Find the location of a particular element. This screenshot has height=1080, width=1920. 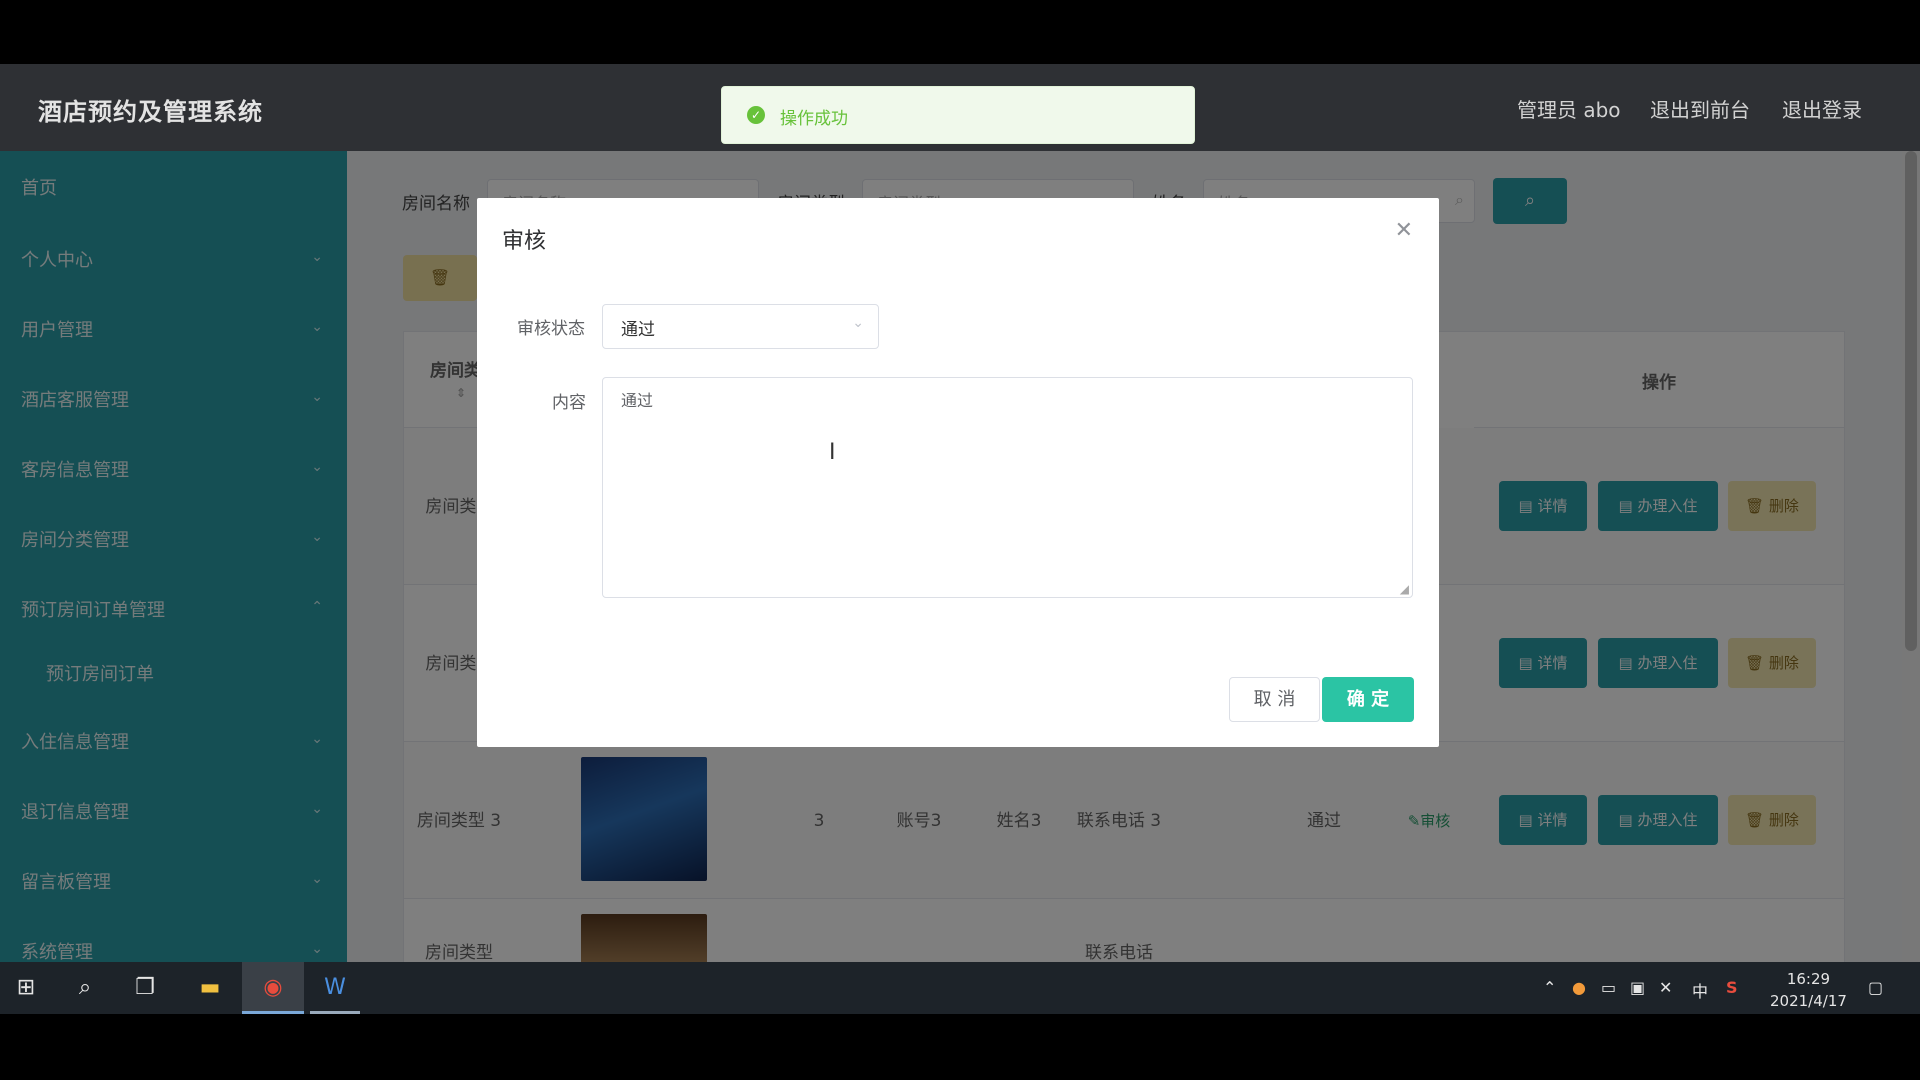

active-indicator is located at coordinates (273, 1012).